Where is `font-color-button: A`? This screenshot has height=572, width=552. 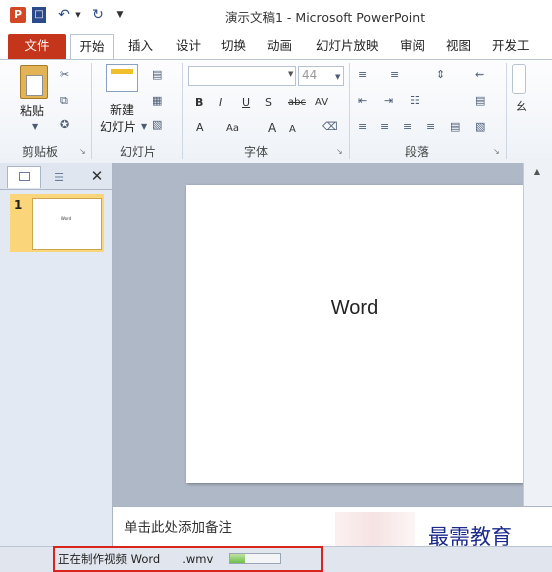
font-color-button: A is located at coordinates (200, 128).